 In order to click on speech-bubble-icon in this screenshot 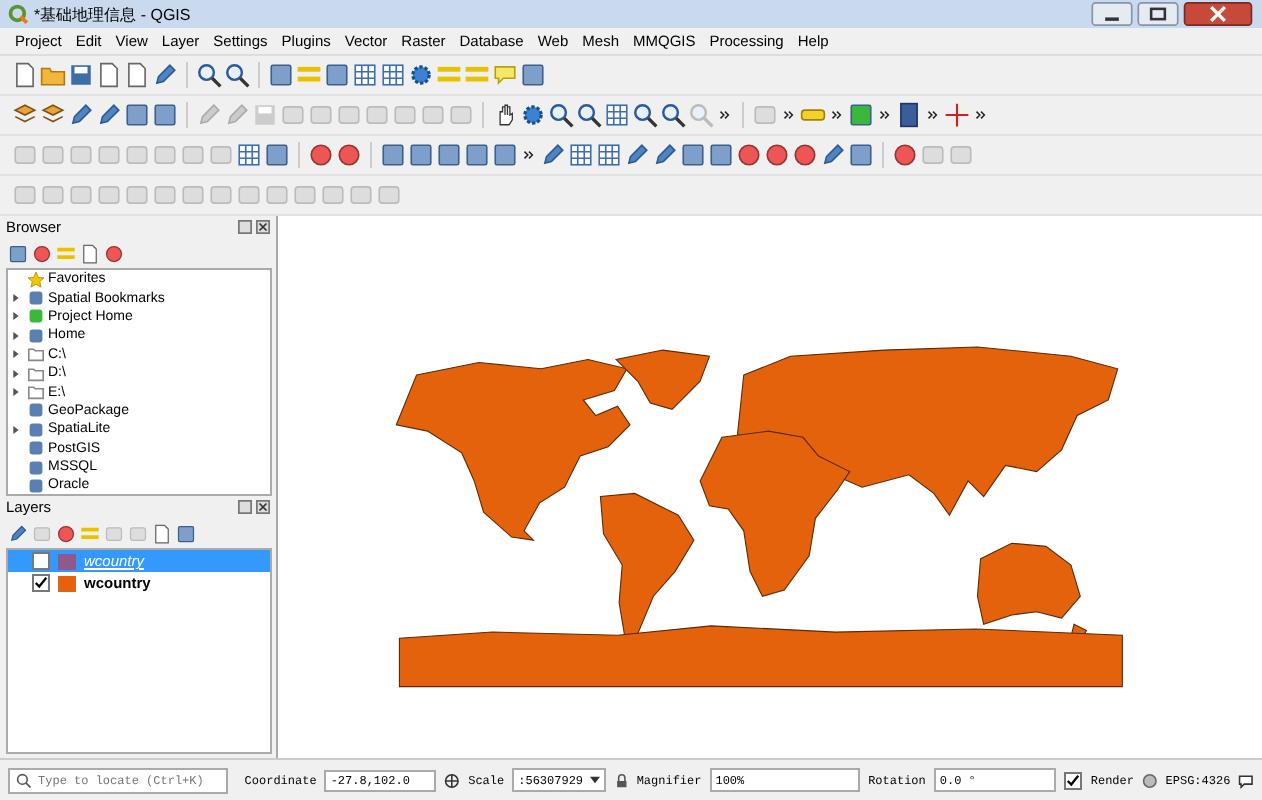, I will do `click(1246, 780)`.